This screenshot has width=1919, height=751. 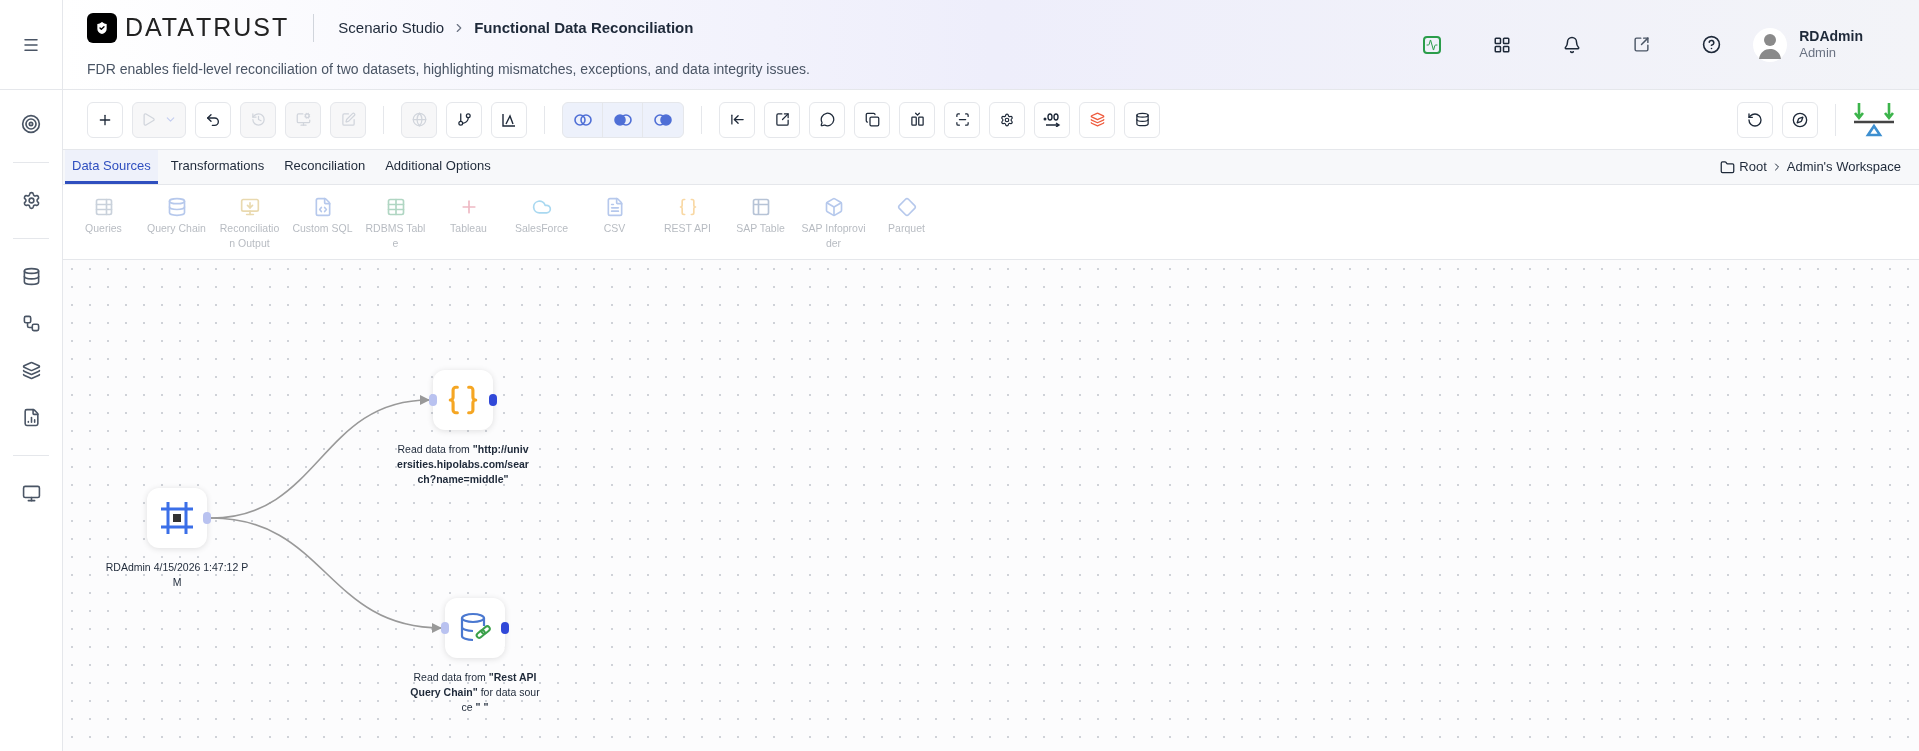 What do you see at coordinates (111, 167) in the screenshot?
I see `tab: Data Sources` at bounding box center [111, 167].